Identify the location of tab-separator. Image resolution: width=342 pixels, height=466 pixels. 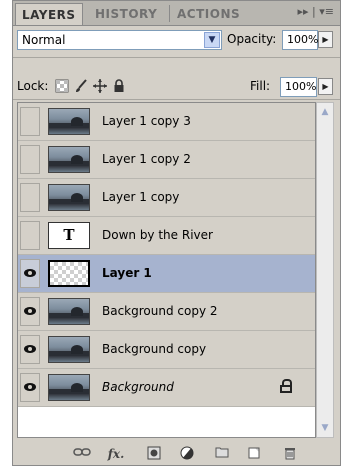
(169, 13).